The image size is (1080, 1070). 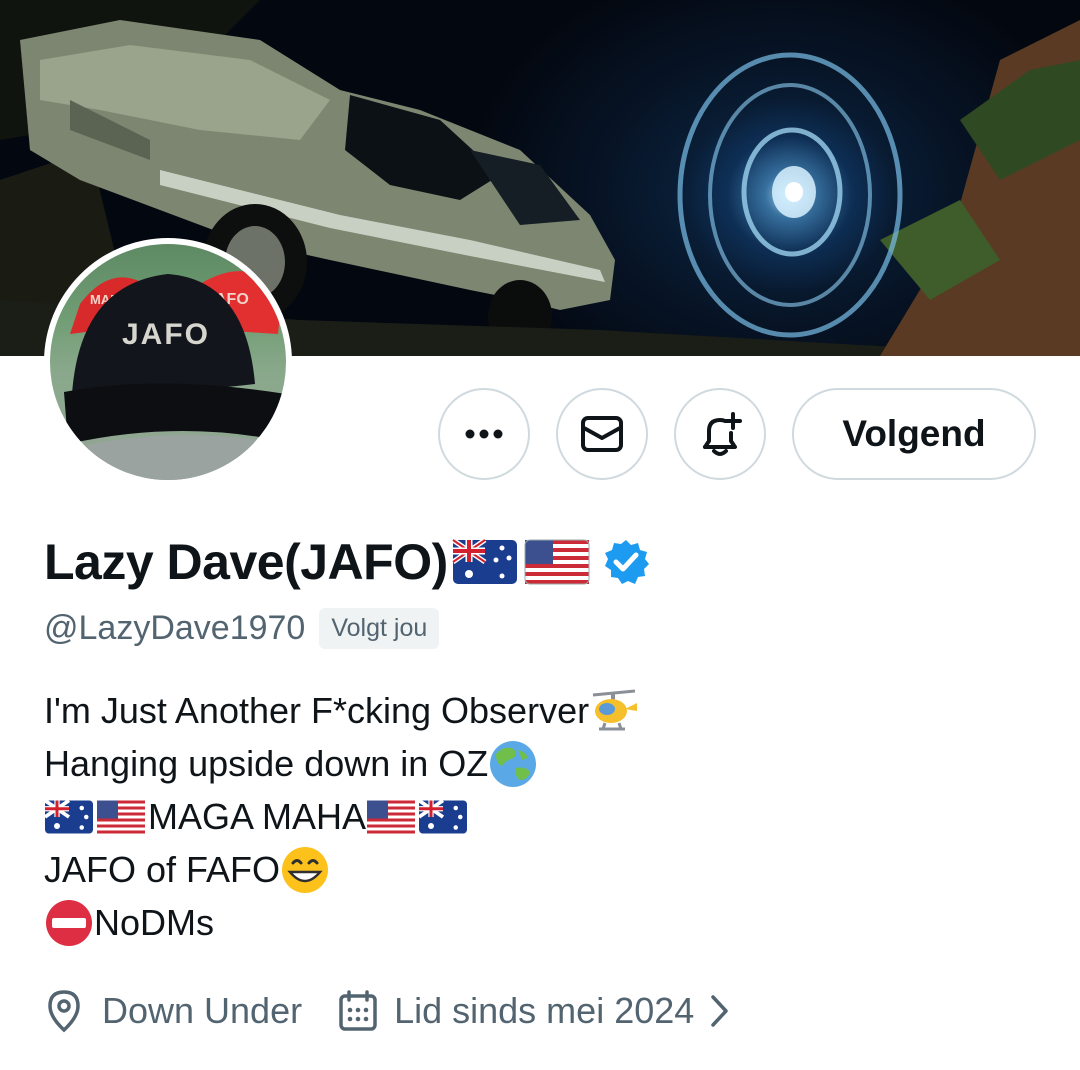 What do you see at coordinates (175, 627) in the screenshot?
I see `profile-handle: @LazyDave1970` at bounding box center [175, 627].